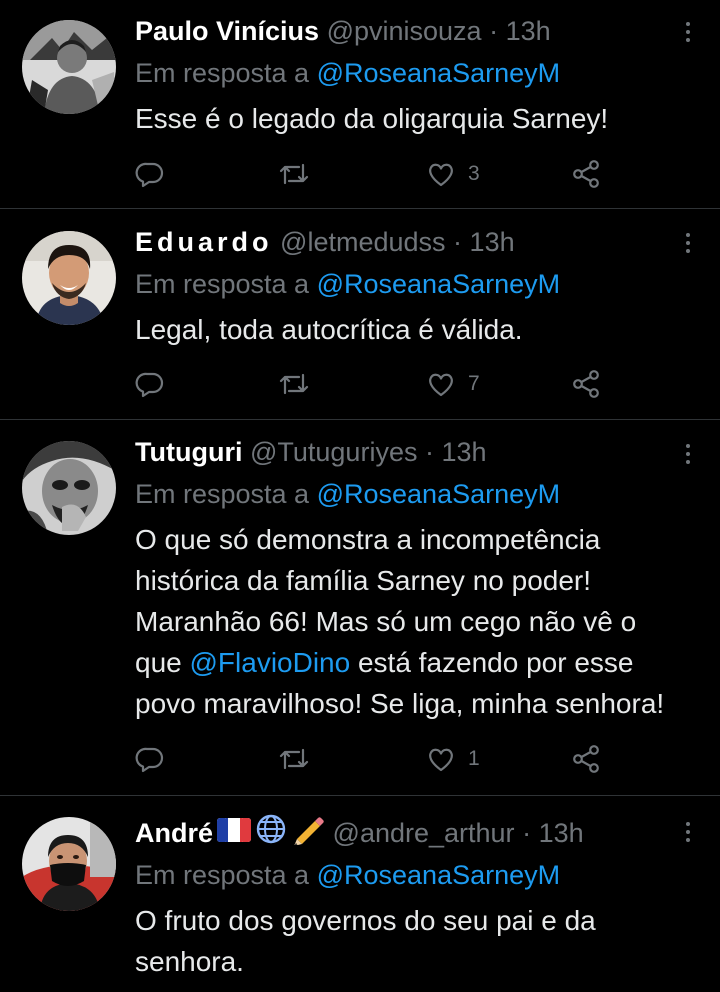 The height and width of the screenshot is (992, 720). Describe the element at coordinates (375, 384) in the screenshot. I see `tweet-actions: 7` at that location.